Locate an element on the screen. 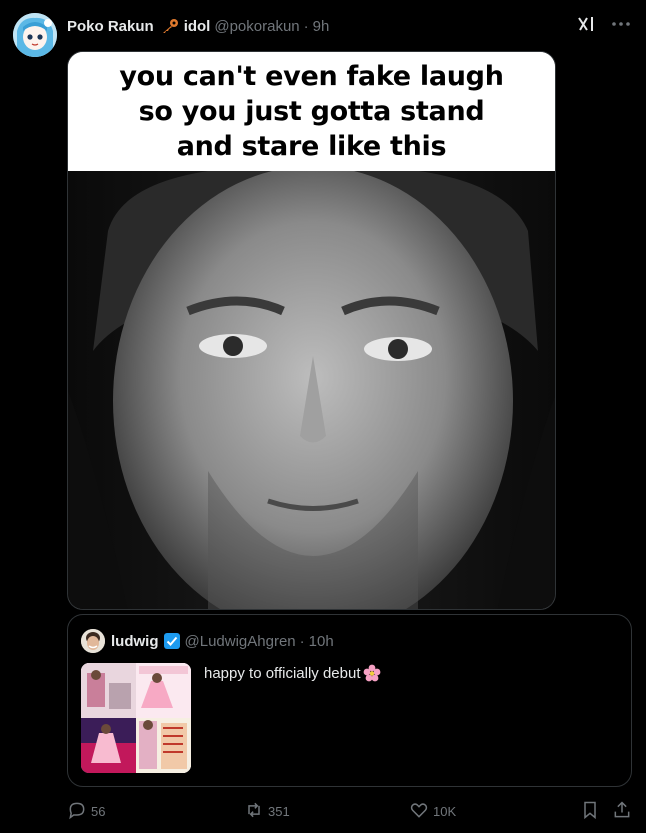  quoted-post-header: ludwig @LudwigAhgren · 10h is located at coordinates (207, 641).